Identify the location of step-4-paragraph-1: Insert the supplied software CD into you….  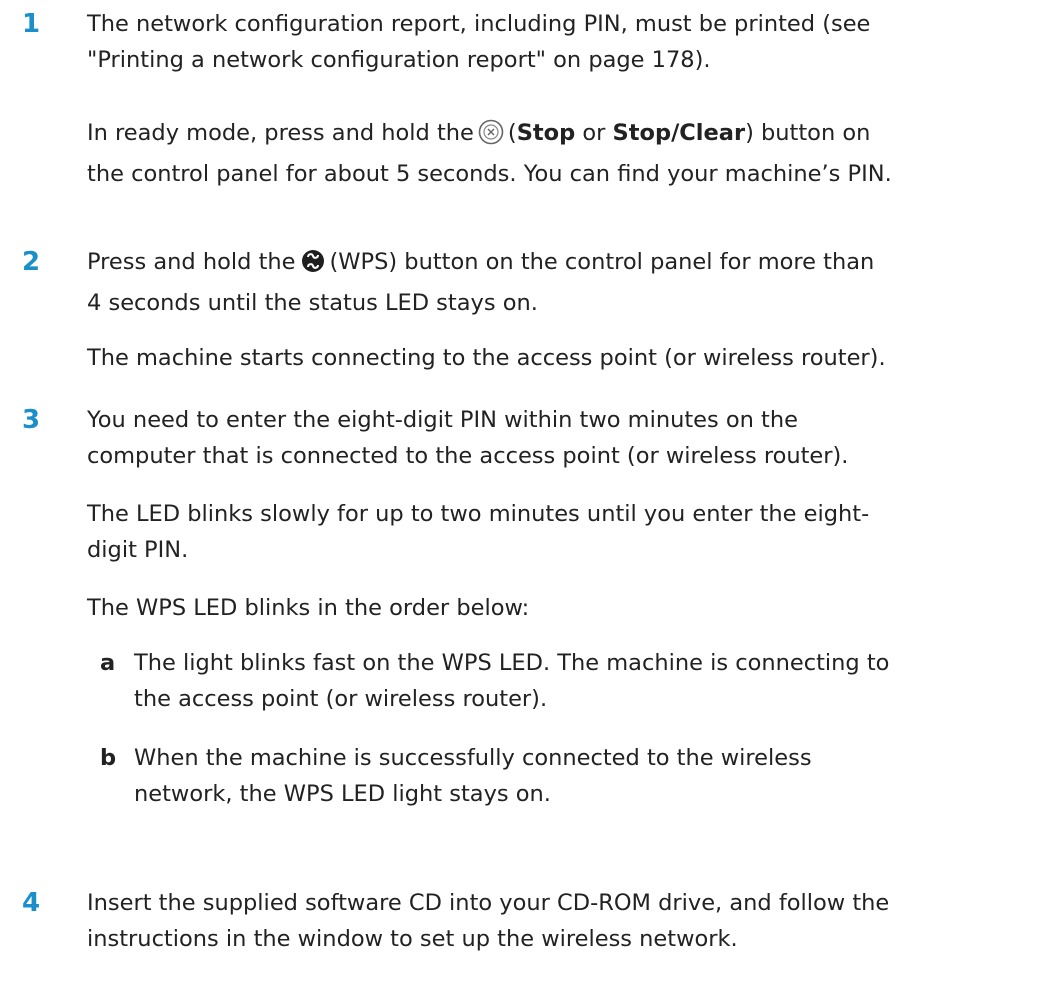
(559, 921).